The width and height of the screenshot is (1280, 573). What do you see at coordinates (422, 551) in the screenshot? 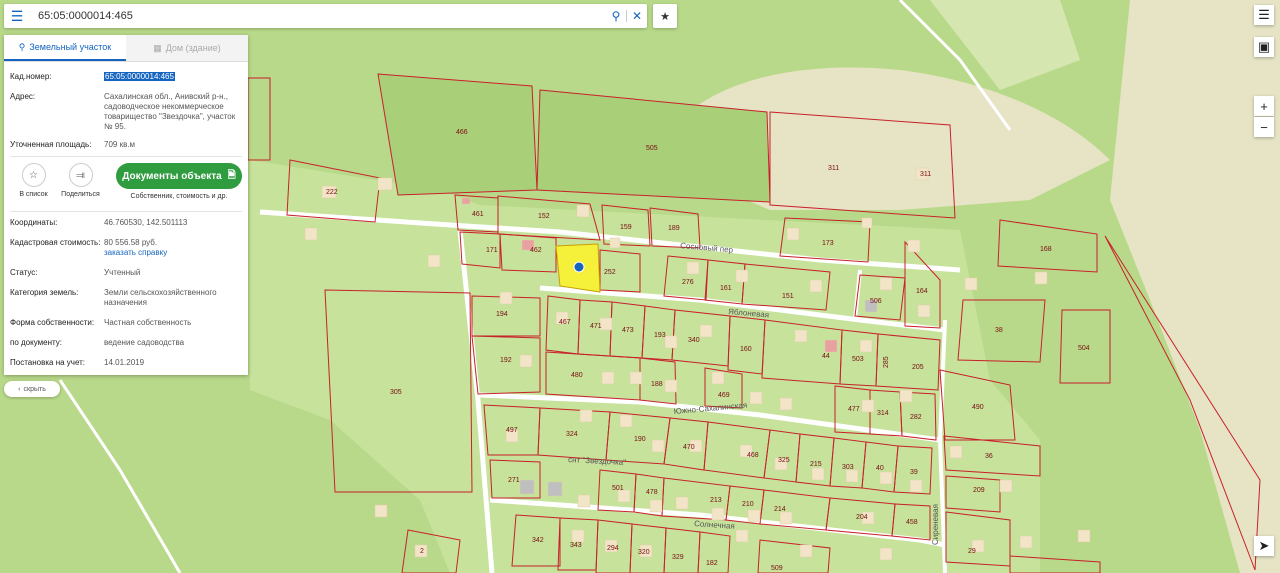
I see `svg-text: 2` at bounding box center [422, 551].